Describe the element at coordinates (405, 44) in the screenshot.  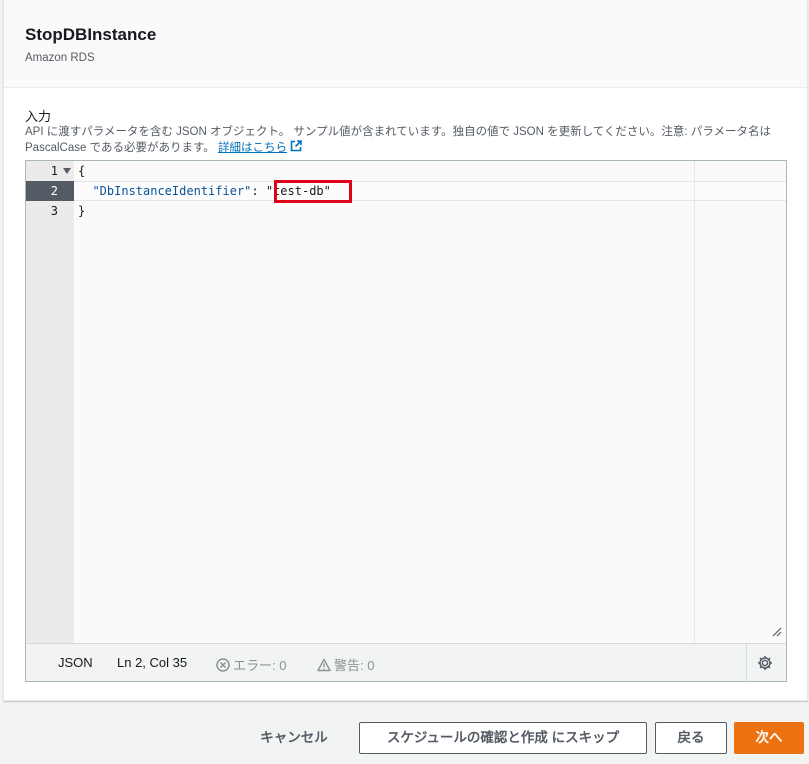
I see `panel-header: StopDBInstance Amazon RDS` at that location.